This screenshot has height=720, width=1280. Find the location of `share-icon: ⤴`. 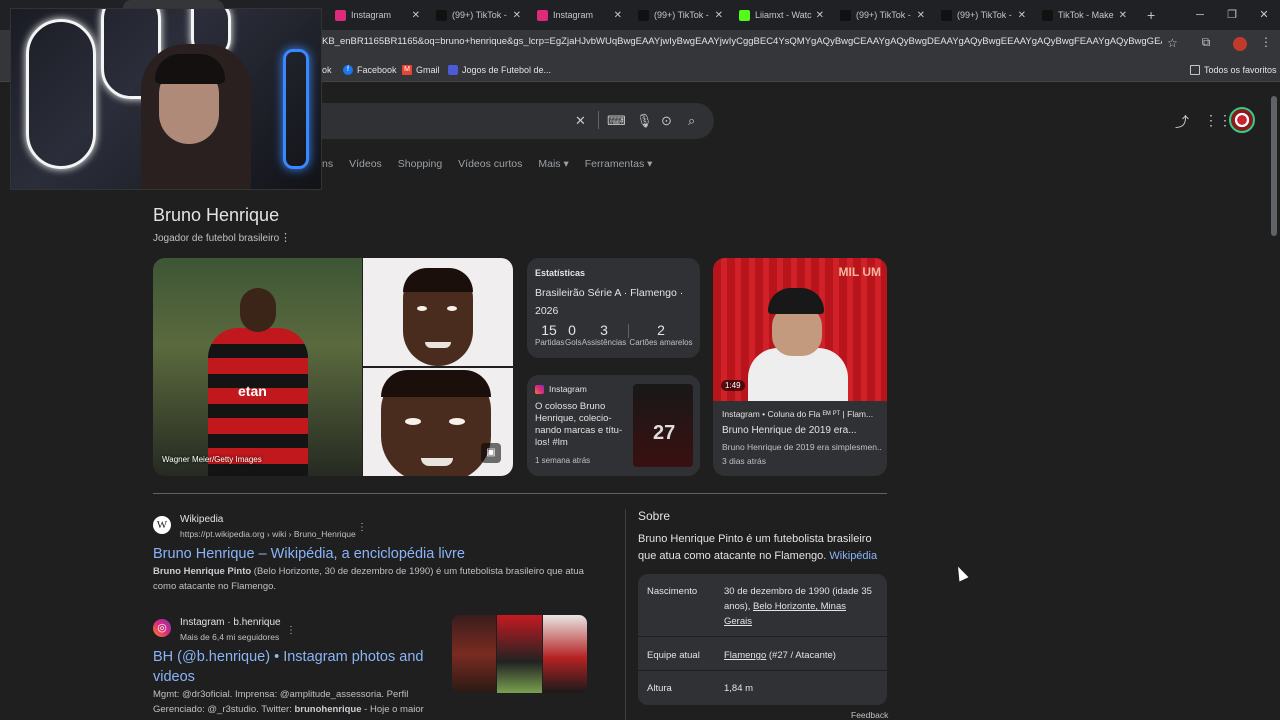

share-icon: ⤴ is located at coordinates (1182, 122).